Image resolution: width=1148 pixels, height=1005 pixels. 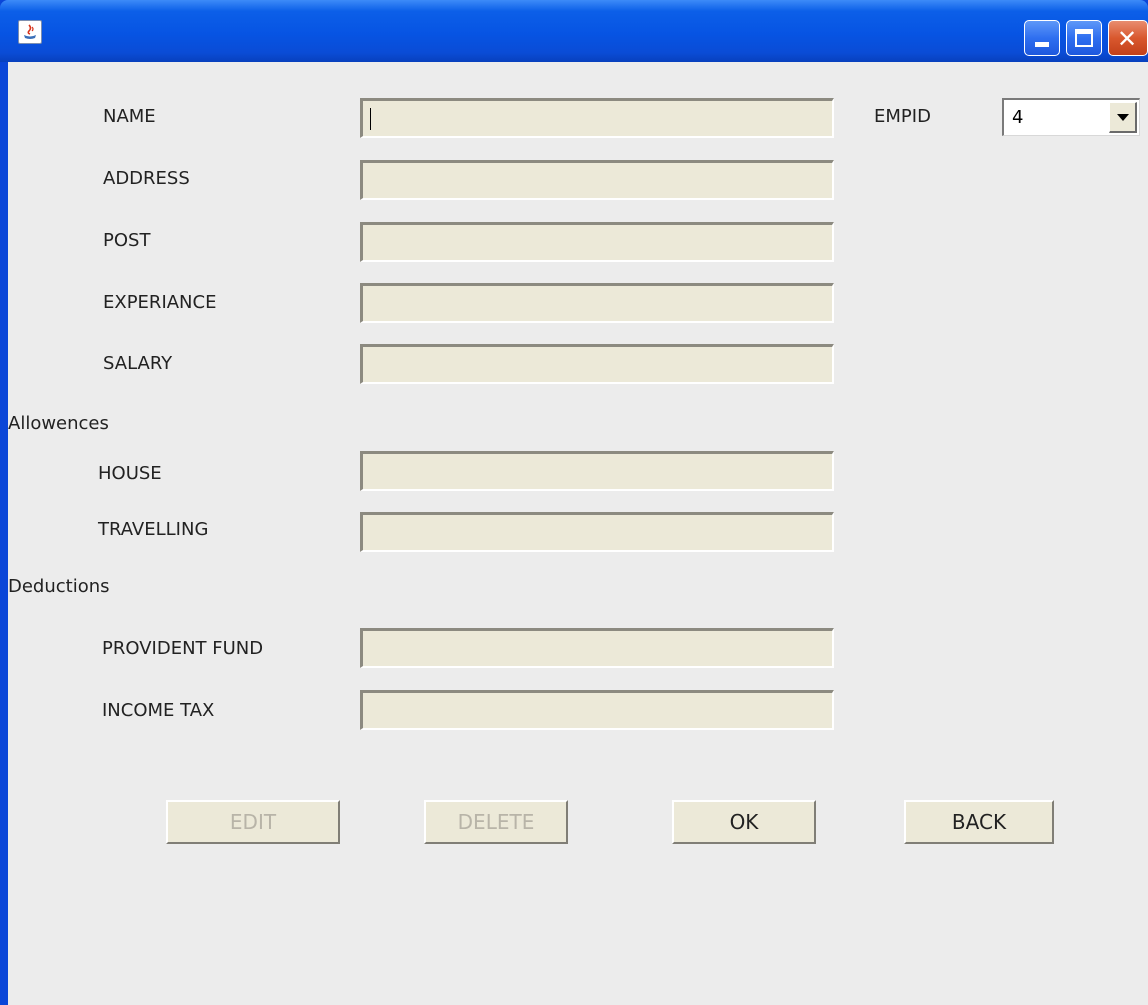 I want to click on empid-selected-value: 4, so click(x=1018, y=117).